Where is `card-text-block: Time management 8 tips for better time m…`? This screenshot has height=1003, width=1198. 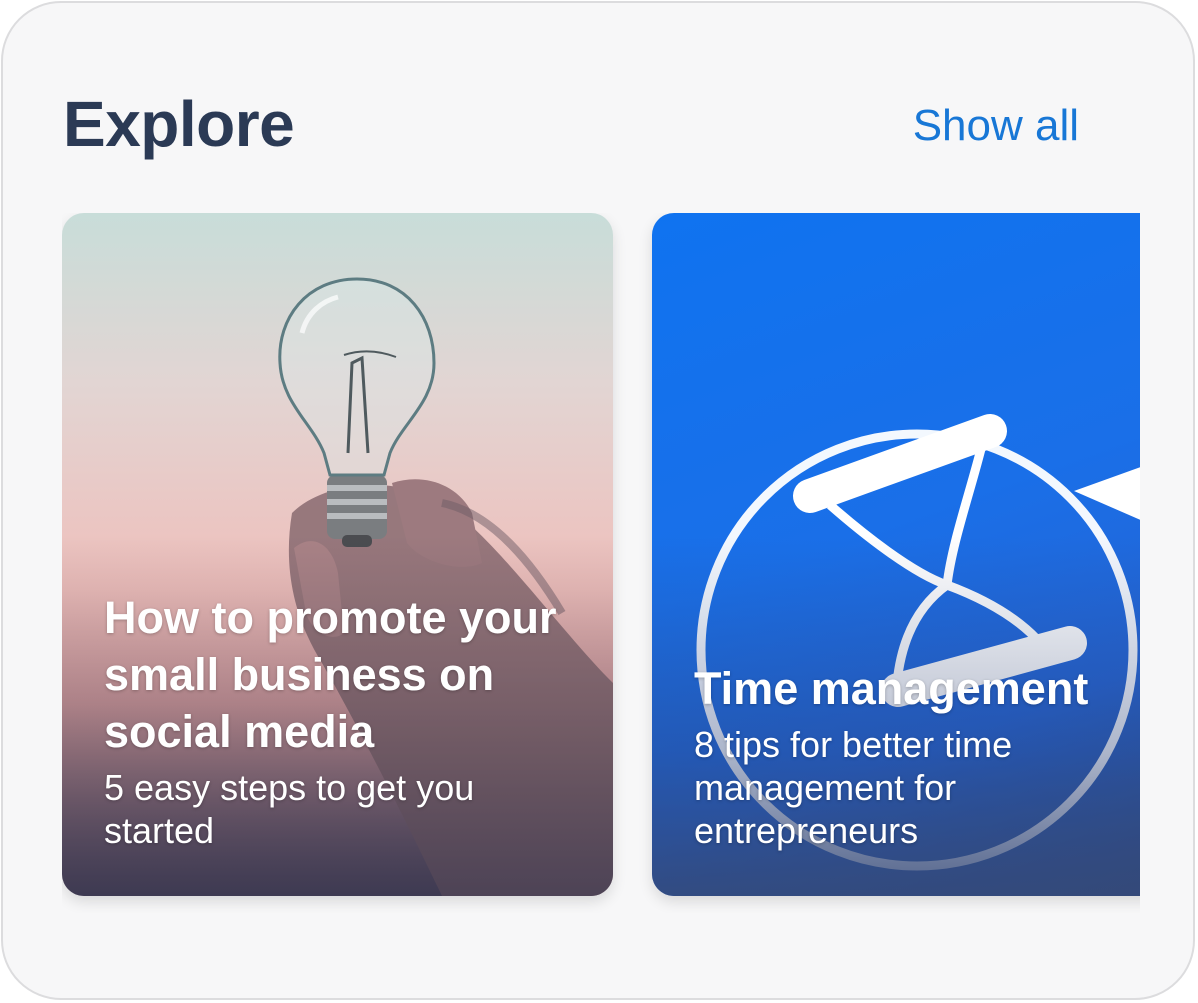 card-text-block: Time management 8 tips for better time m… is located at coordinates (917, 756).